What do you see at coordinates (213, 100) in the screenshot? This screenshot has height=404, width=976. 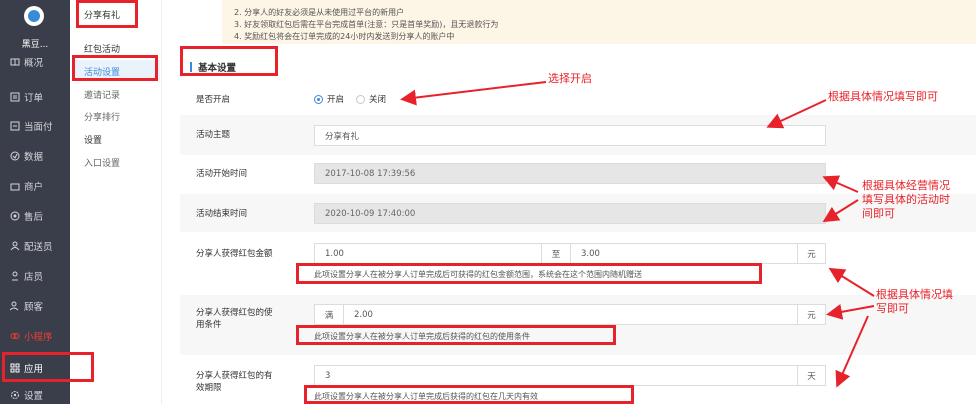 I see `enable-label: 是否开启` at bounding box center [213, 100].